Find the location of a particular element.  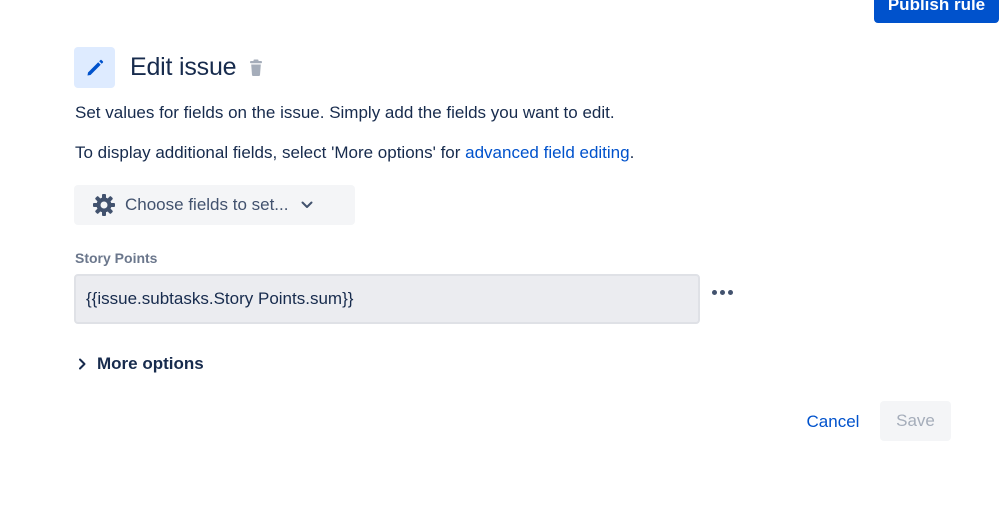

chevron-right-icon is located at coordinates (82, 364).